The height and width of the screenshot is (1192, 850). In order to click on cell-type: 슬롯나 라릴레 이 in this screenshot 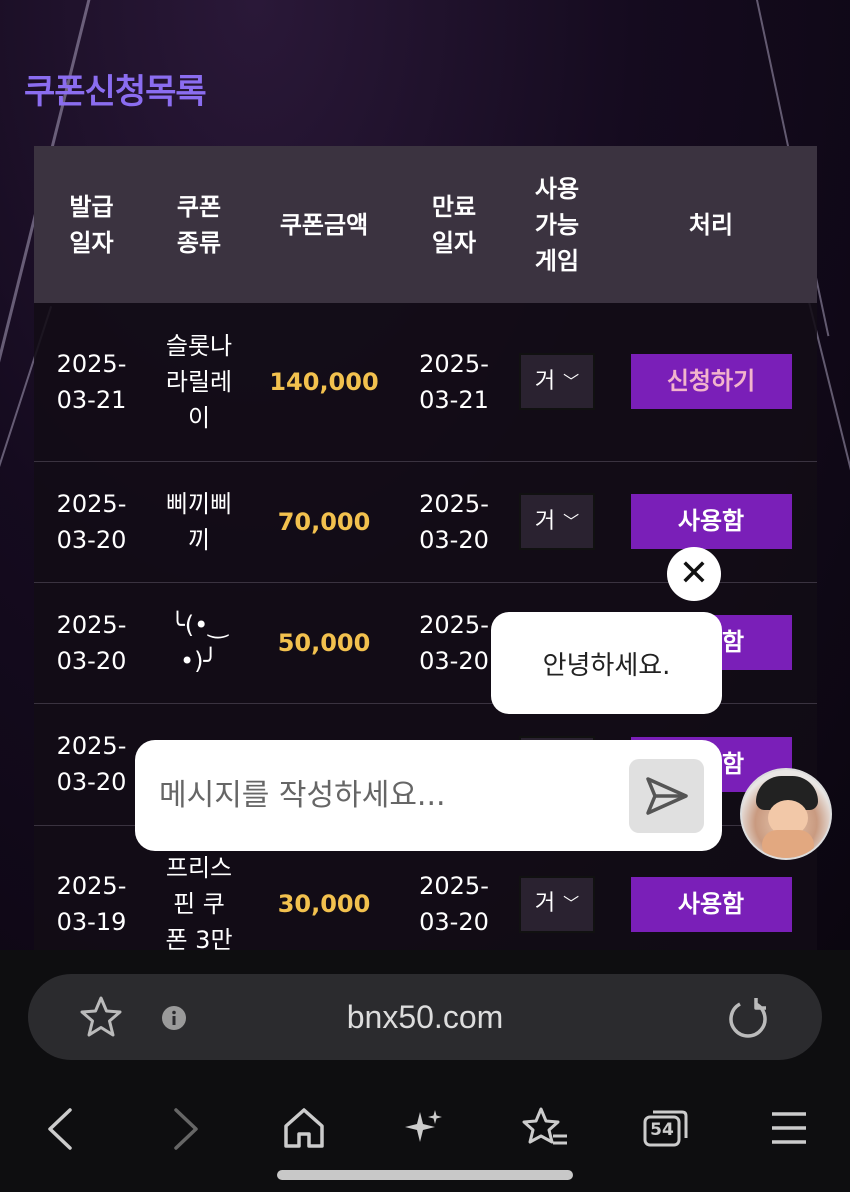, I will do `click(199, 381)`.